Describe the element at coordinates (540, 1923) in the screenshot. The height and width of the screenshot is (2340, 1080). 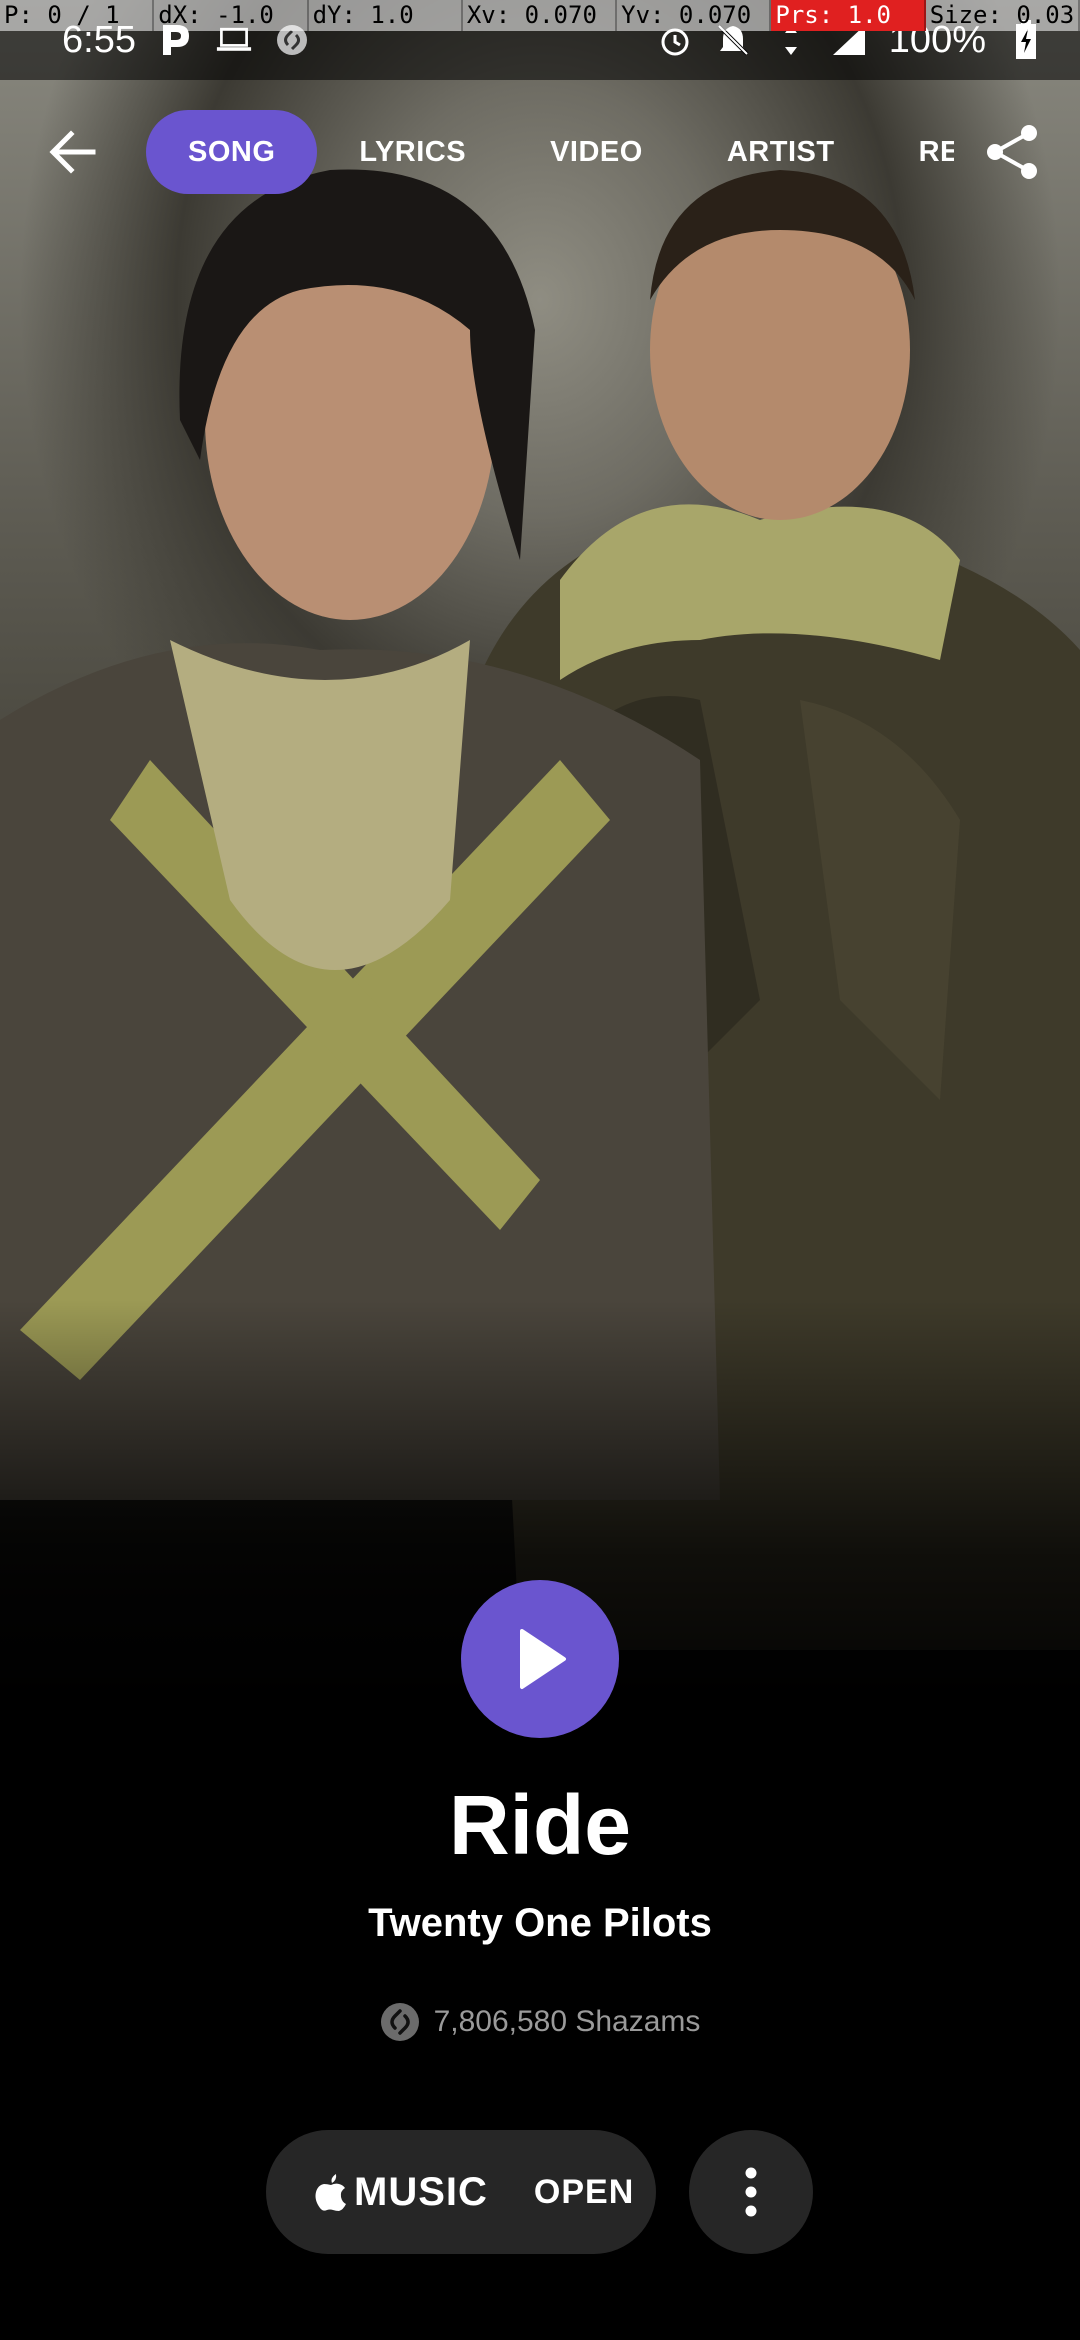
I see `song-artist: Twenty One Pilots` at that location.